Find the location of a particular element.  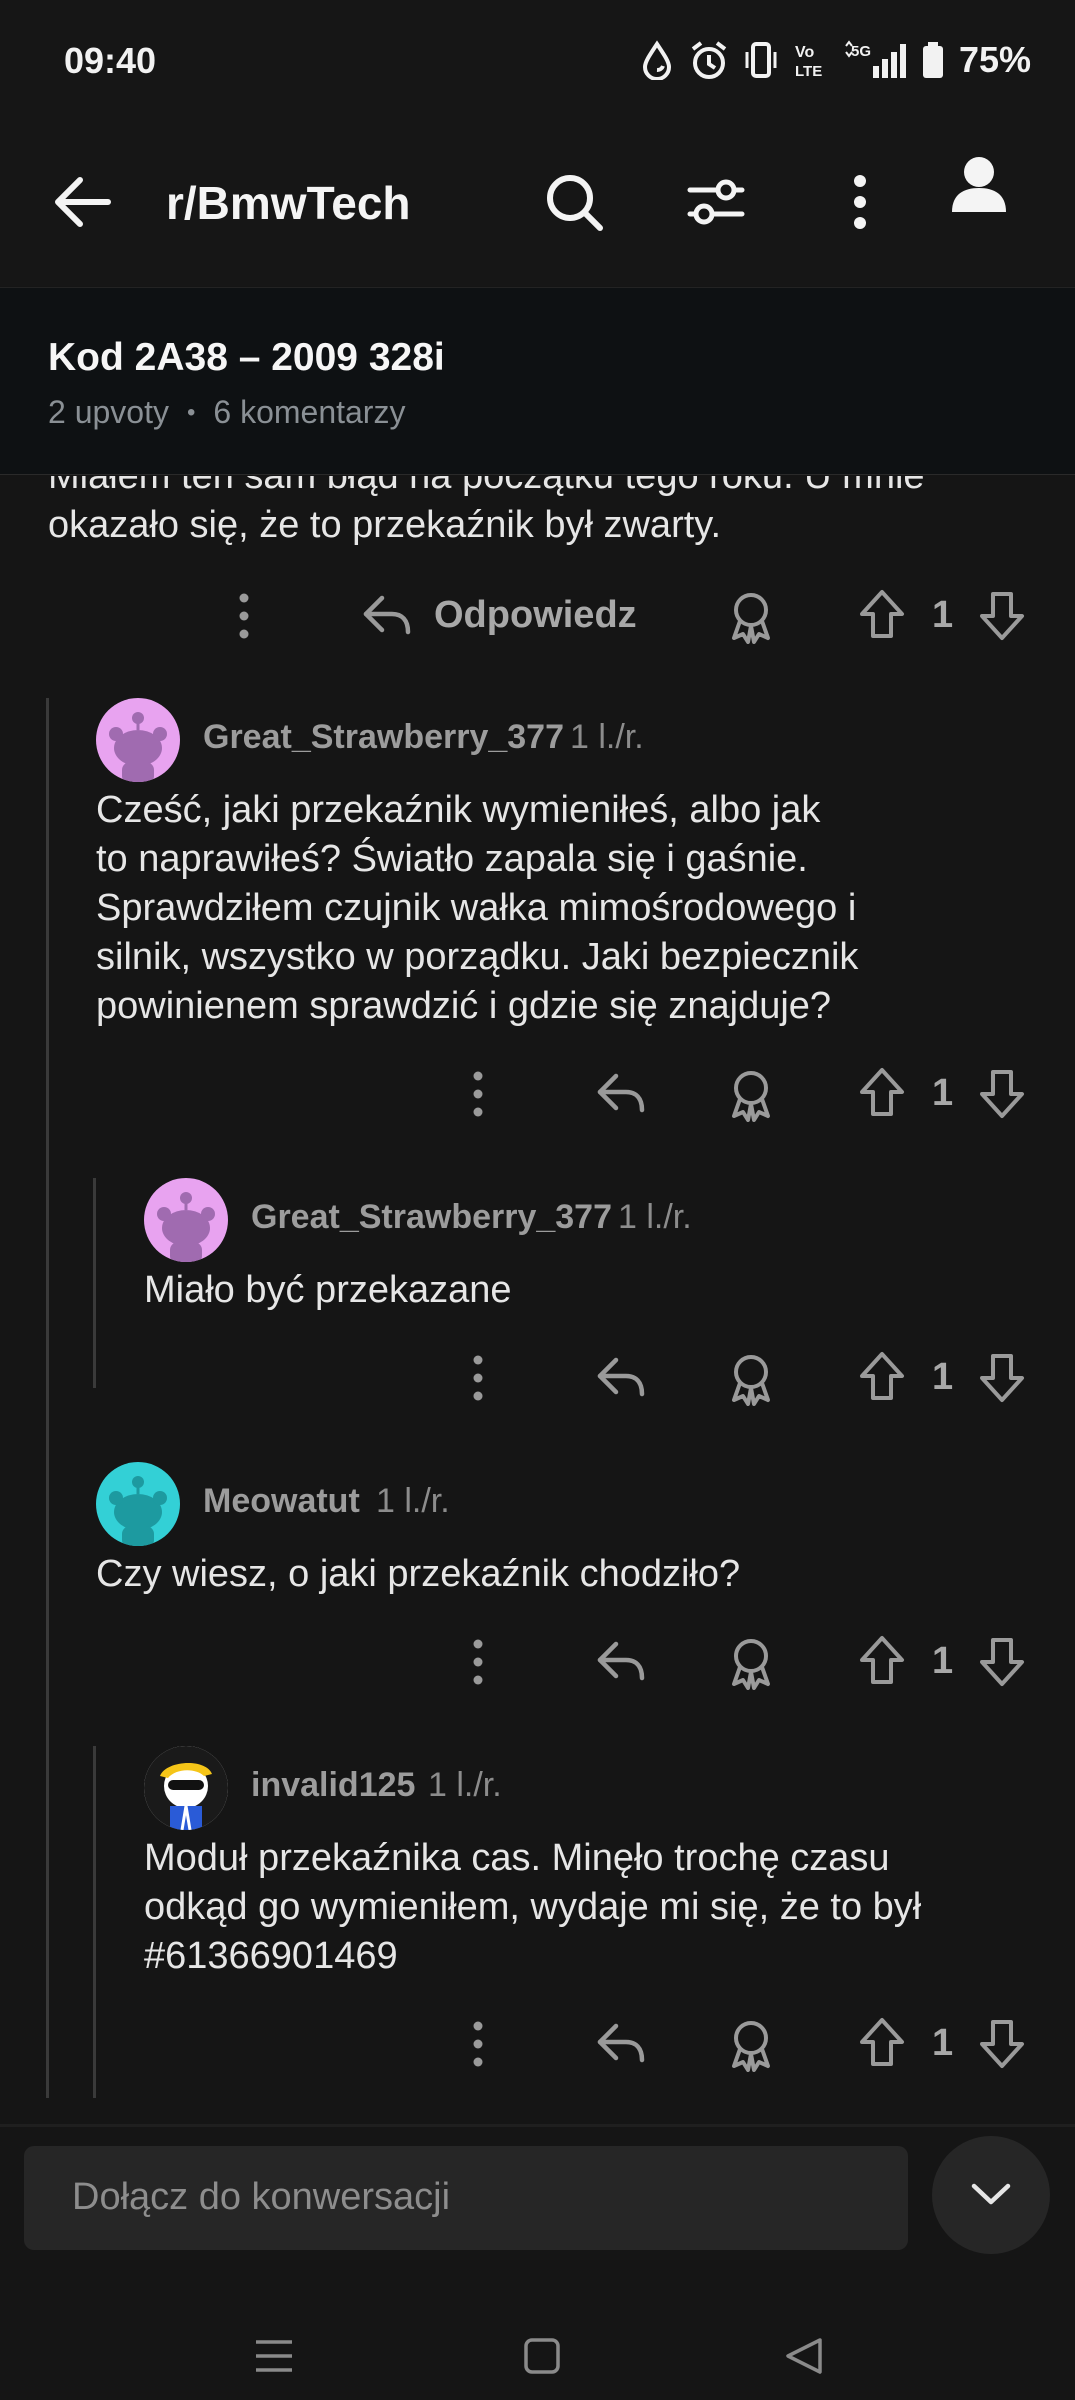

subreddit-name: r/BmwTech is located at coordinates (288, 203).